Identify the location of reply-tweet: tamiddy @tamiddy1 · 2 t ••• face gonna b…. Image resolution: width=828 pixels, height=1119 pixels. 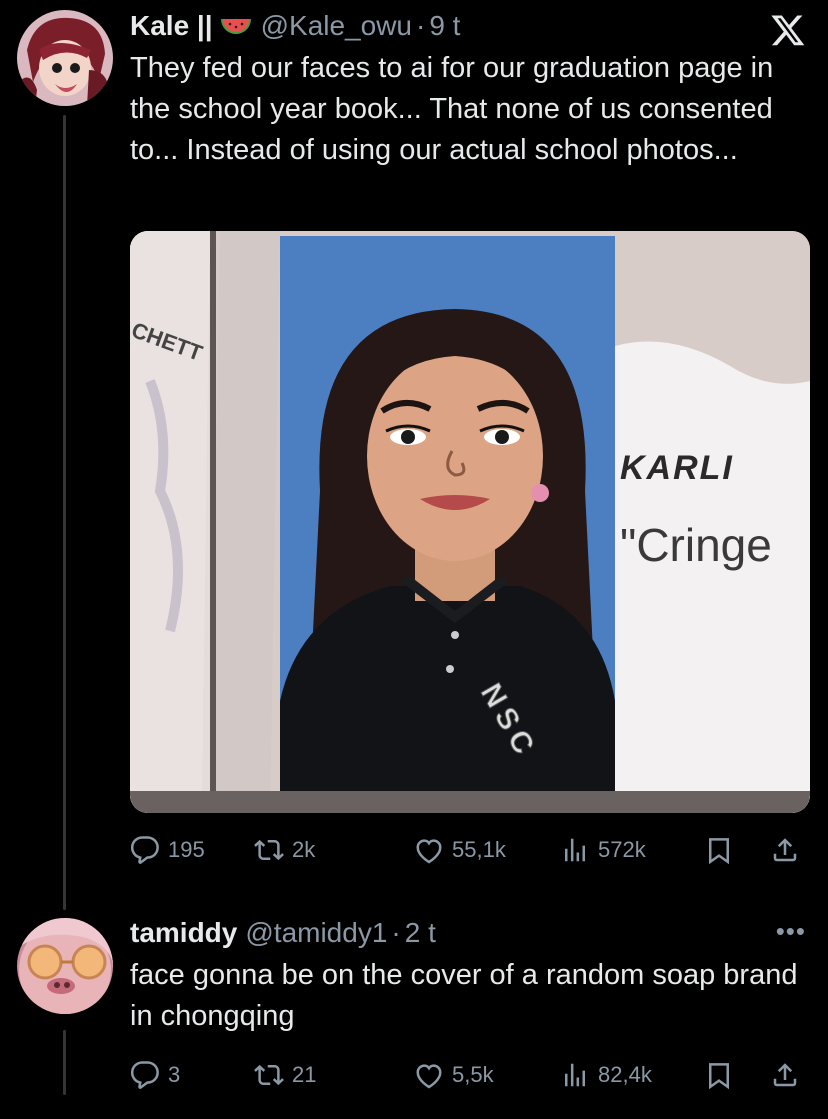
(468, 976).